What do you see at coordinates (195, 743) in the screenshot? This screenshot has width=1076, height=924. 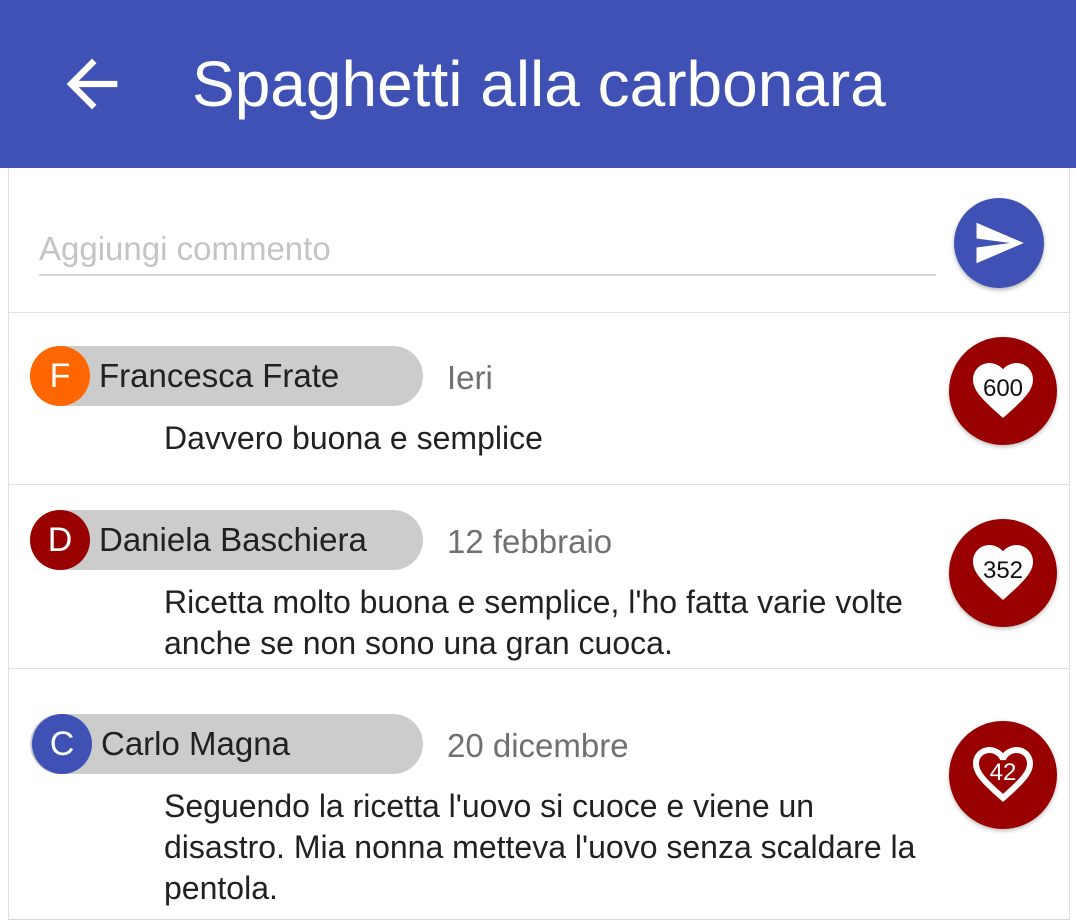 I see `author-name: Carlo Magna` at bounding box center [195, 743].